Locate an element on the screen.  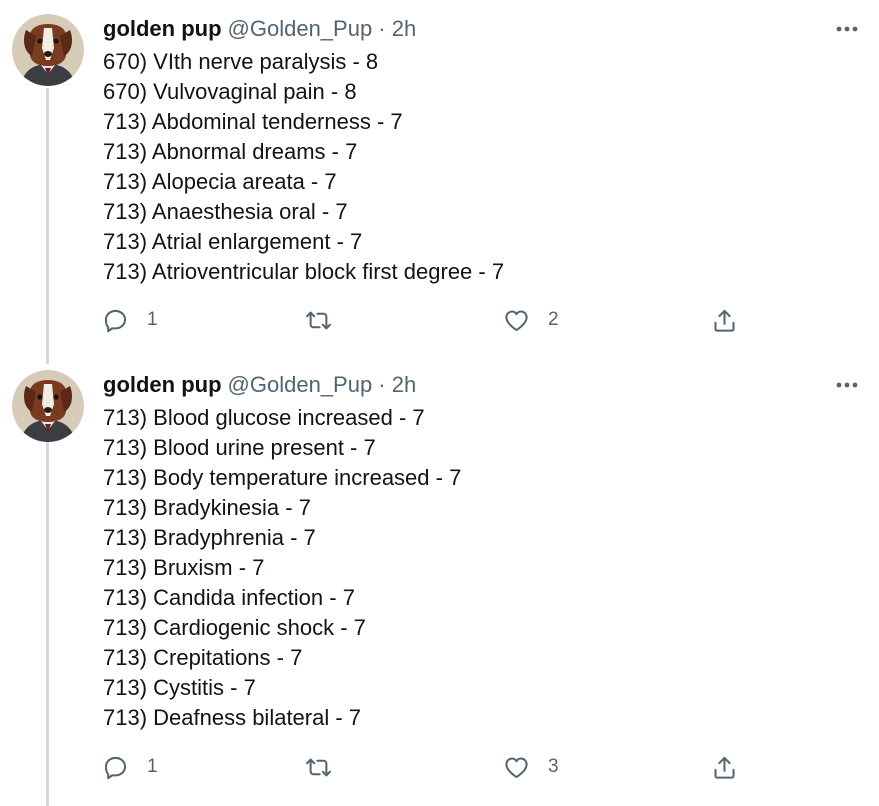
tweet-text-line: 713) Crepitations - 7 is located at coordinates (203, 657).